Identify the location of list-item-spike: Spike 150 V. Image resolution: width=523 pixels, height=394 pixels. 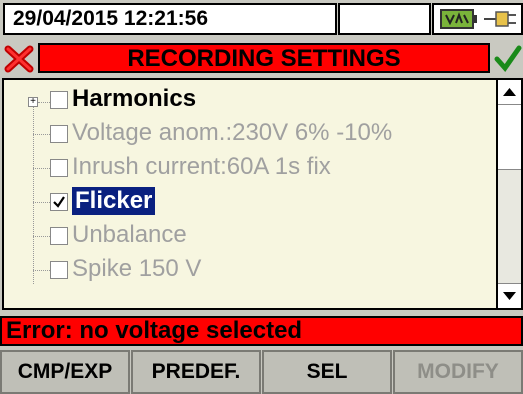
(249, 269).